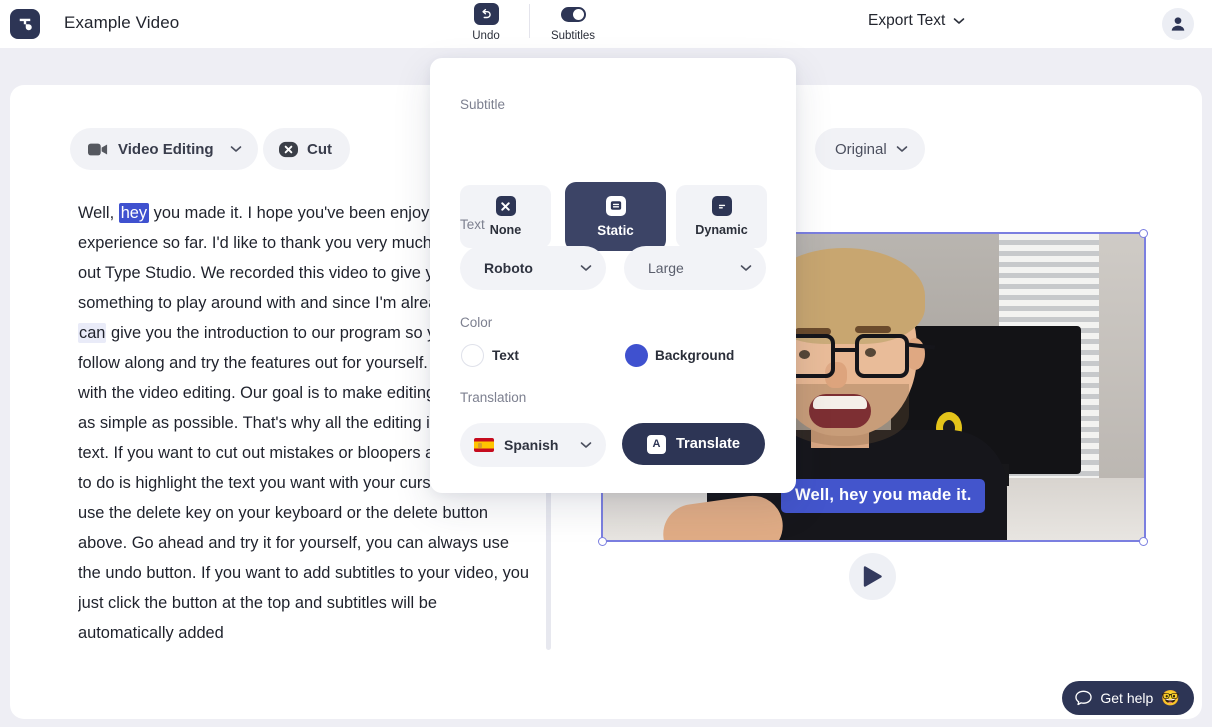  Describe the element at coordinates (708, 444) in the screenshot. I see `translate-button-label: Translate` at that location.